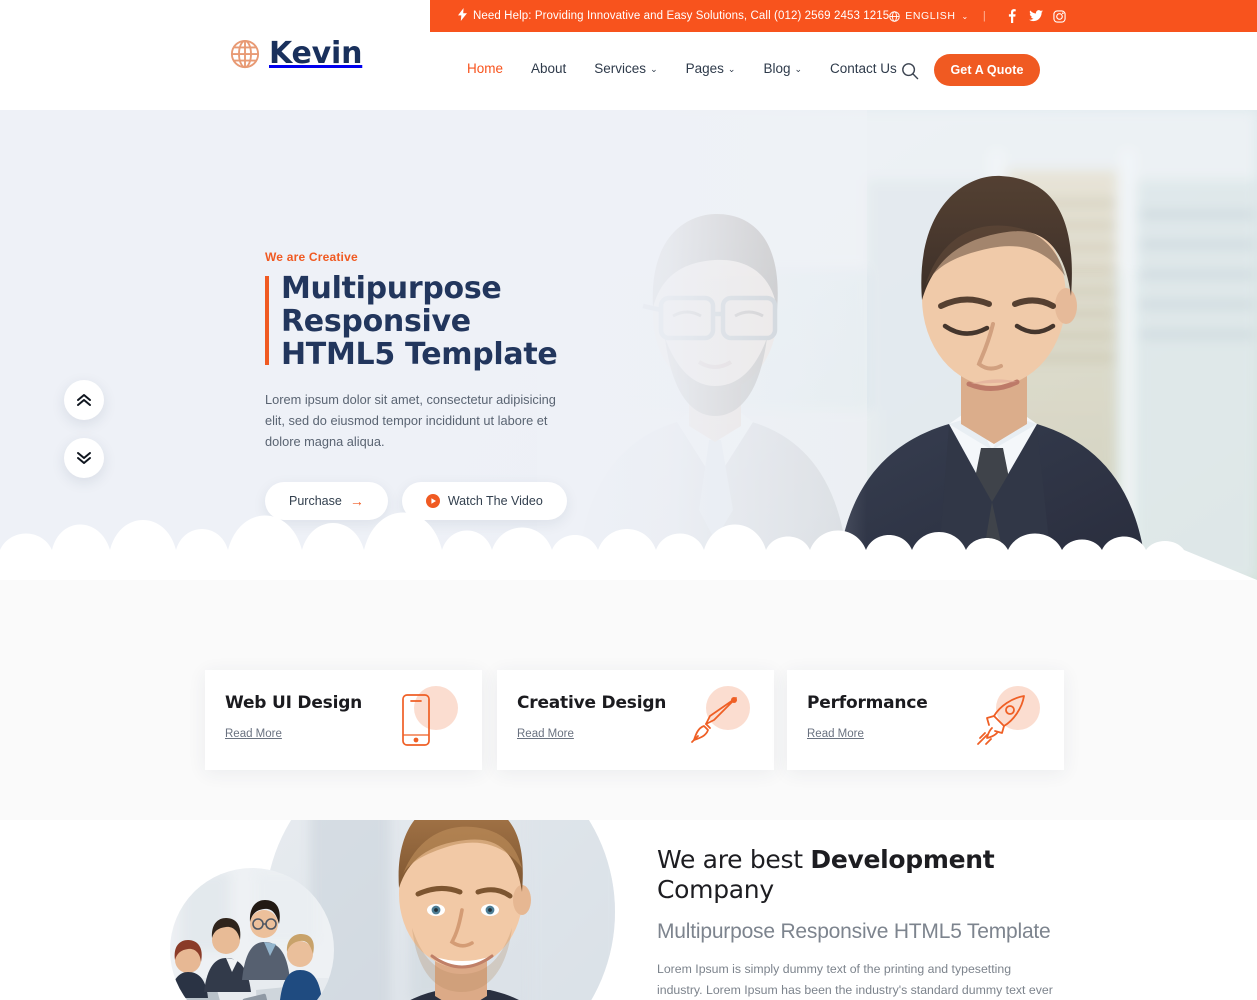 Image resolution: width=1257 pixels, height=1000 pixels. I want to click on watch-video-label: Watch The Video, so click(495, 501).